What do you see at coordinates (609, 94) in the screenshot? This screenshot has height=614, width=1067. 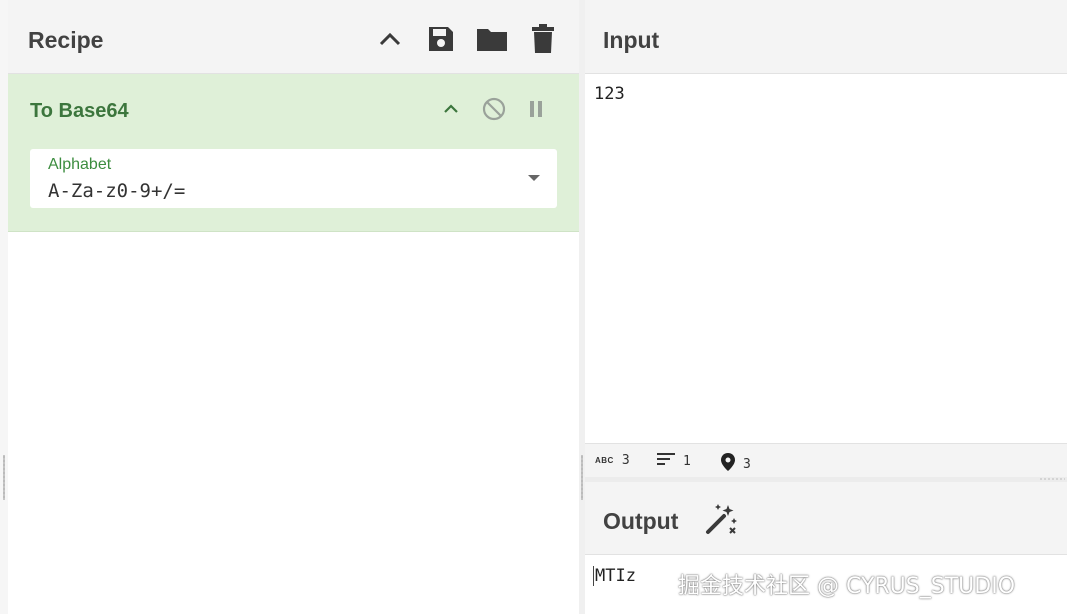 I see `input-textarea: 123` at bounding box center [609, 94].